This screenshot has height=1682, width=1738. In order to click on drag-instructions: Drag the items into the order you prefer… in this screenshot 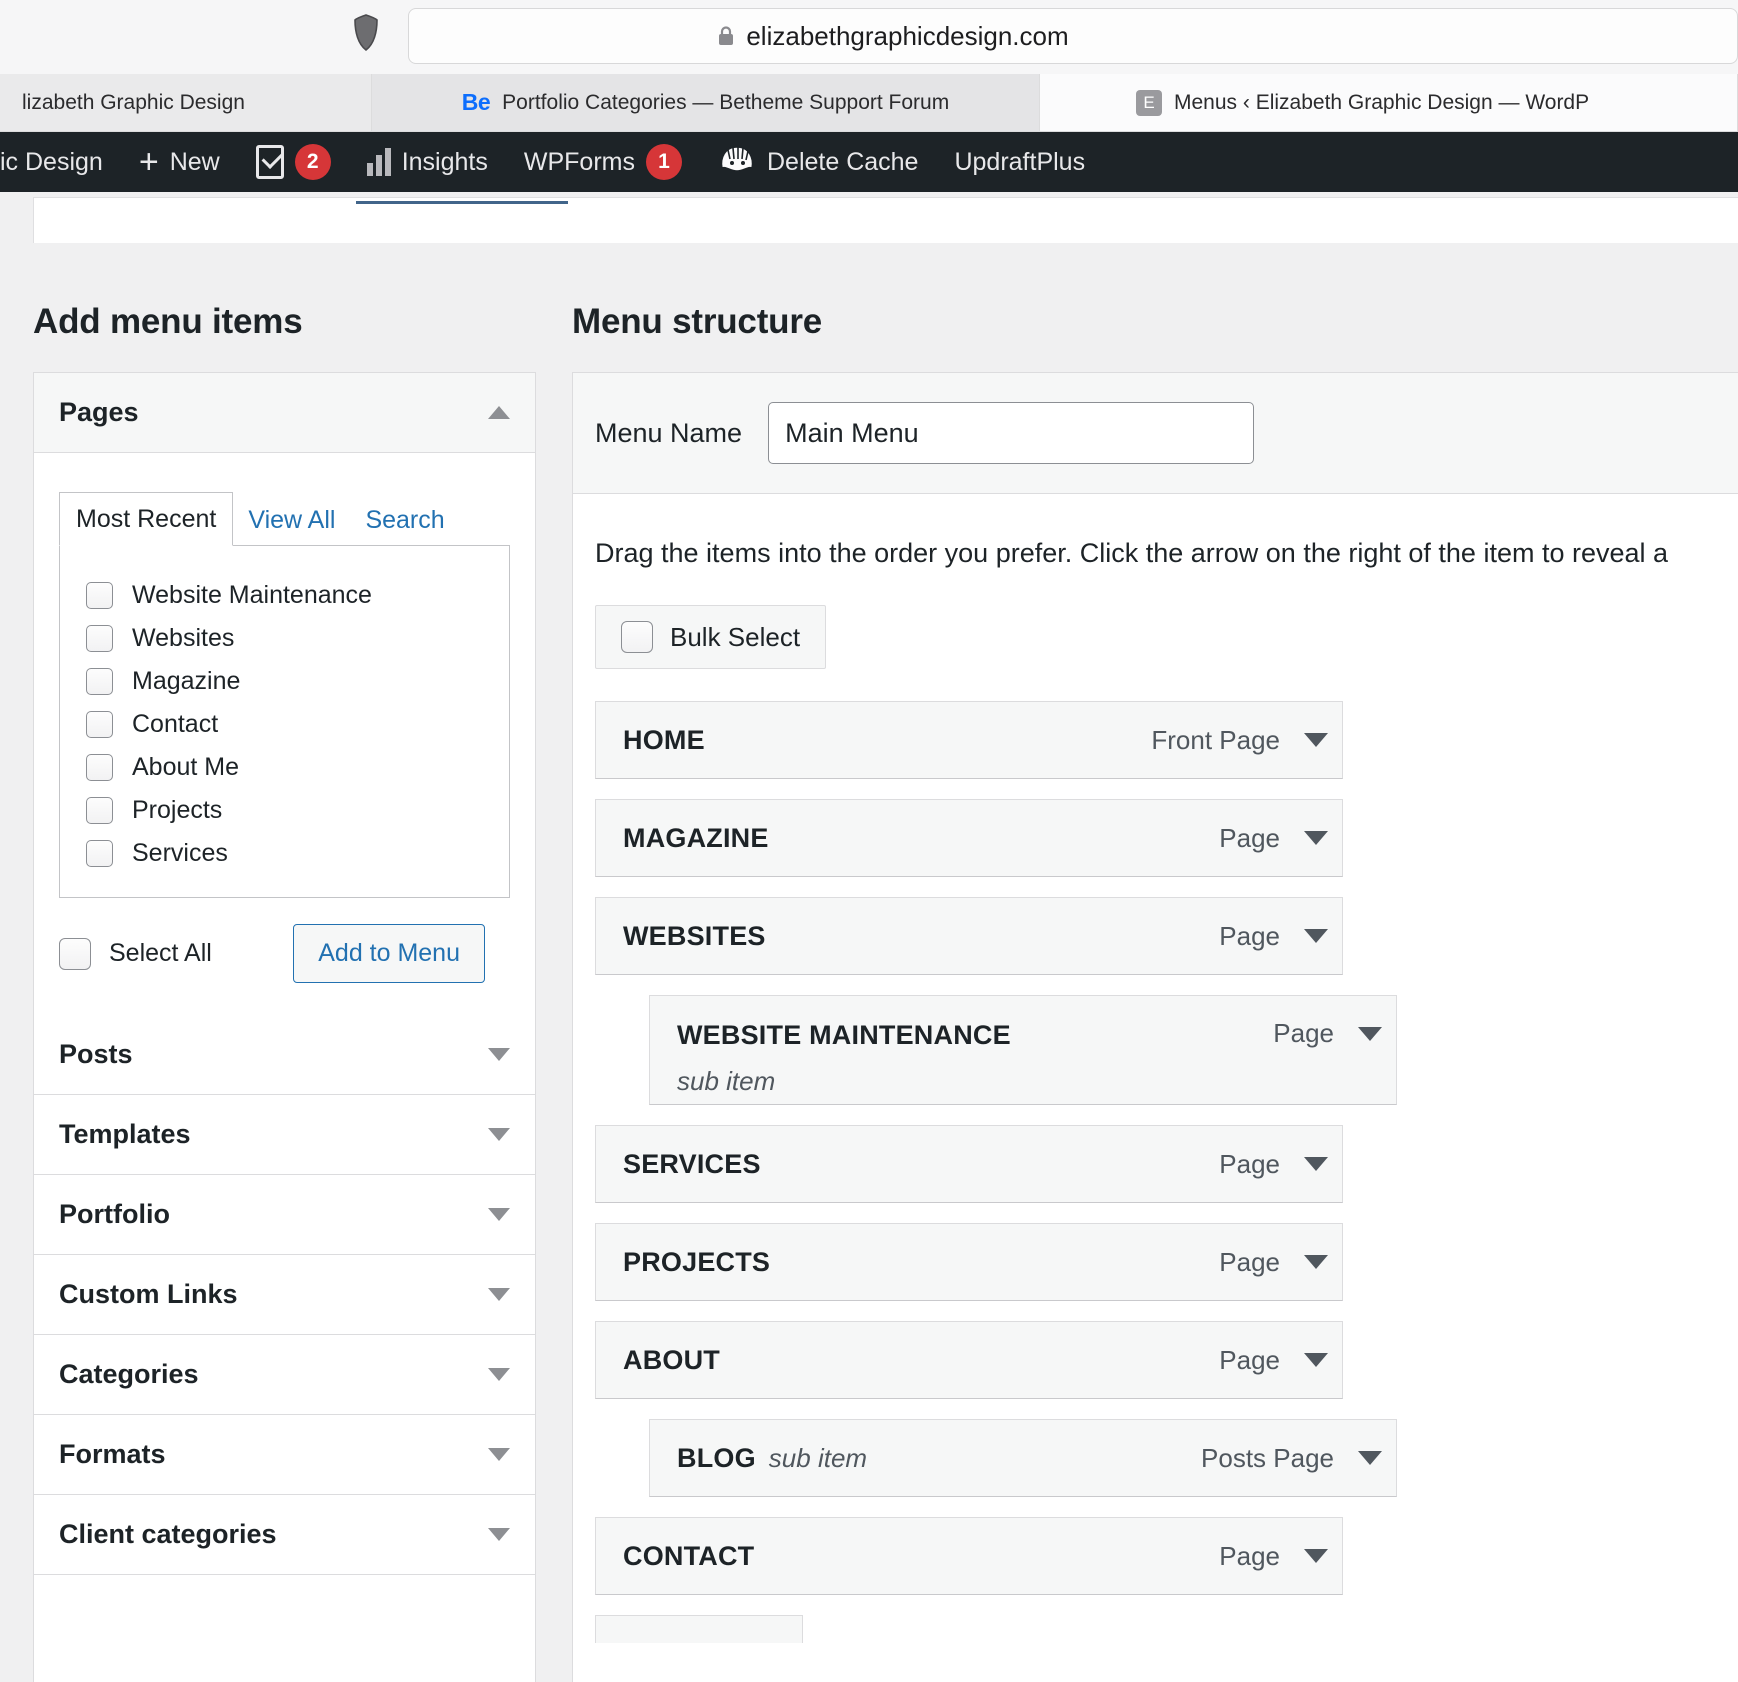, I will do `click(1132, 553)`.